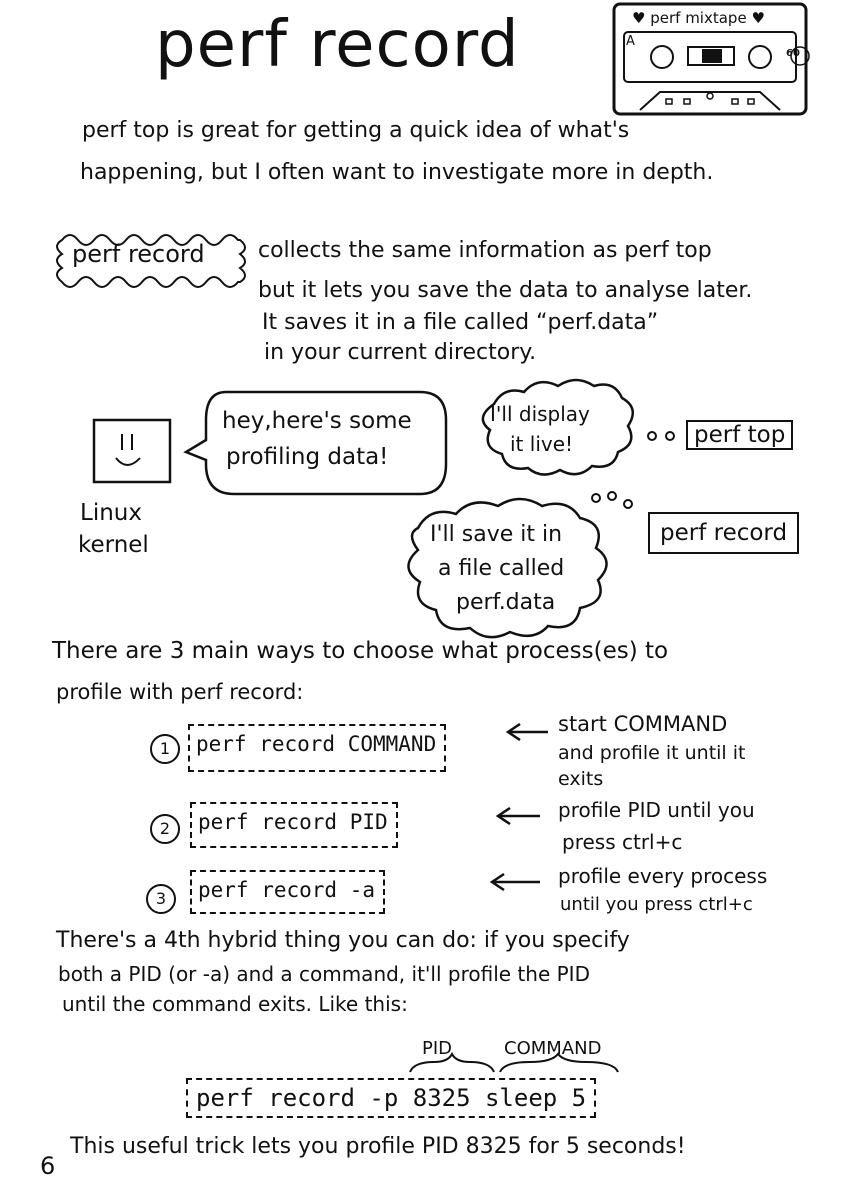 The height and width of the screenshot is (1184, 862). What do you see at coordinates (437, 1048) in the screenshot?
I see `pid-label: PID` at bounding box center [437, 1048].